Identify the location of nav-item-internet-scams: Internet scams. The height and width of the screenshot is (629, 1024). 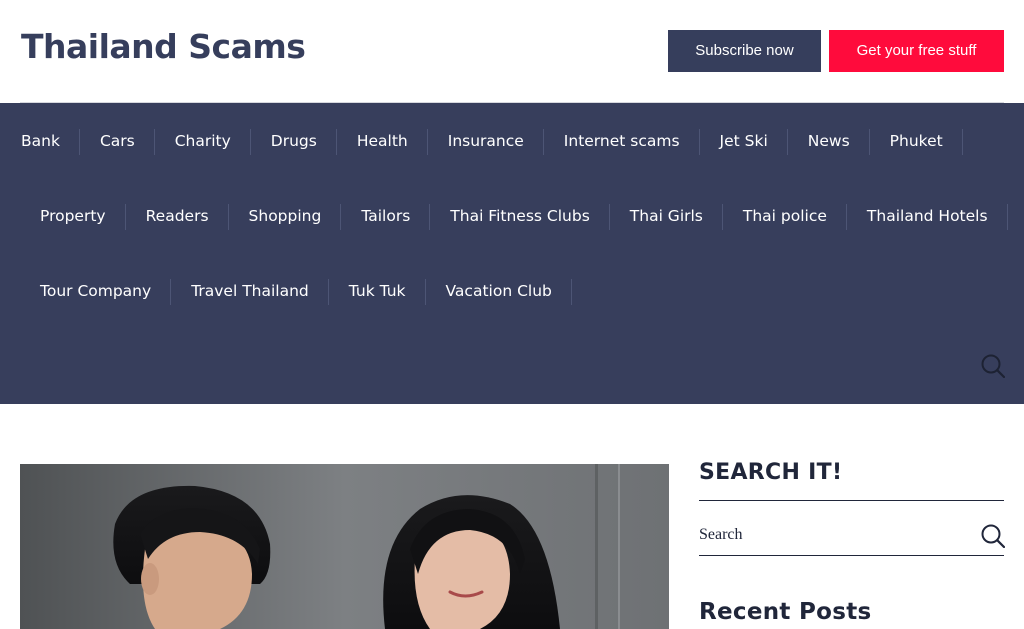
(622, 142).